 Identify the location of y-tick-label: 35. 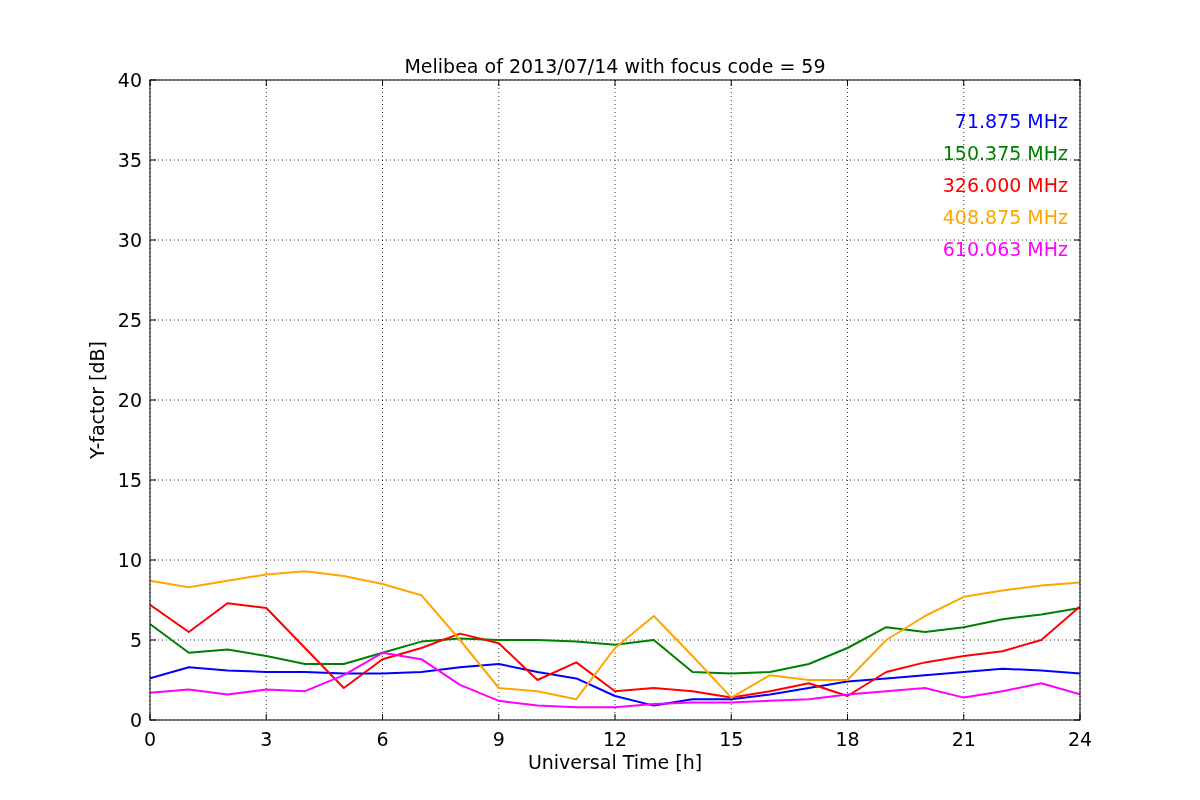
(129, 160).